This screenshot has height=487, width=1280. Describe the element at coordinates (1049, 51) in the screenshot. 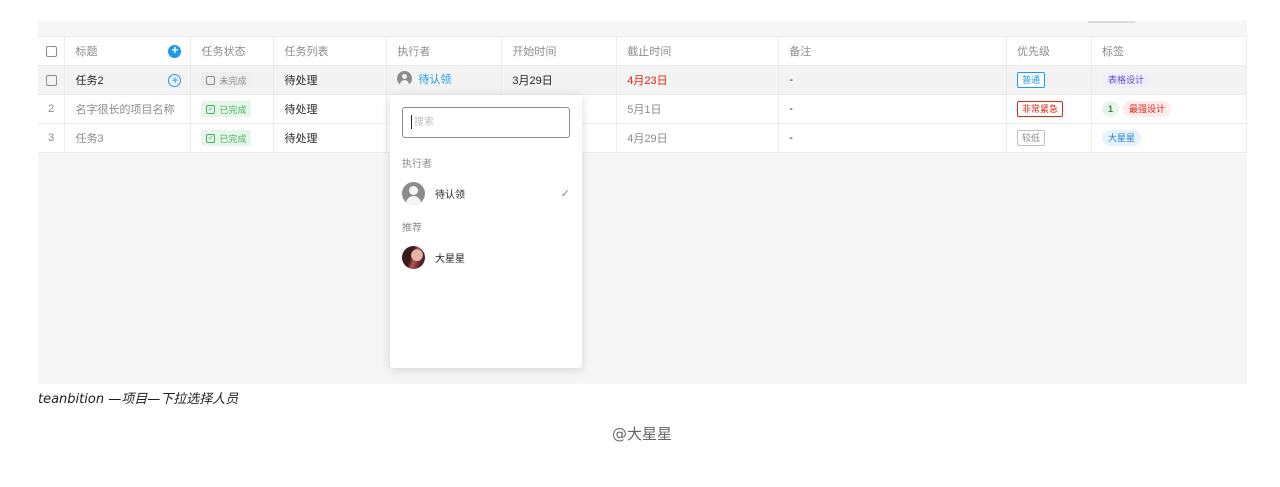

I see `header-priority: 优先级` at that location.